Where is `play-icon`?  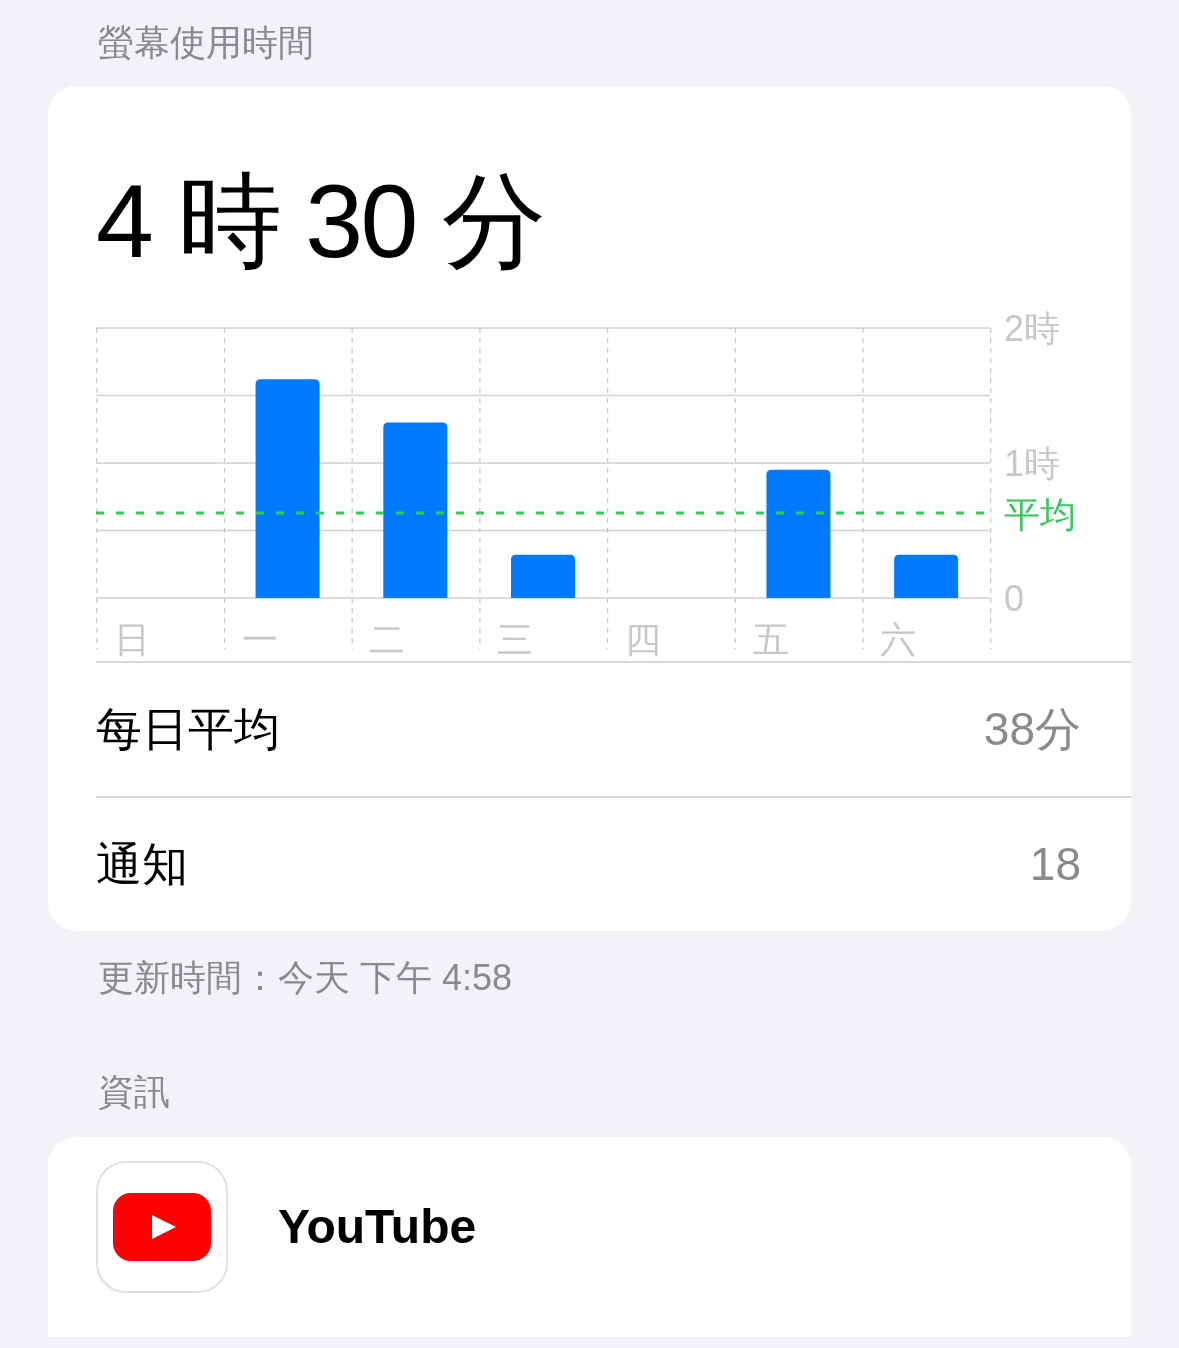
play-icon is located at coordinates (162, 1227).